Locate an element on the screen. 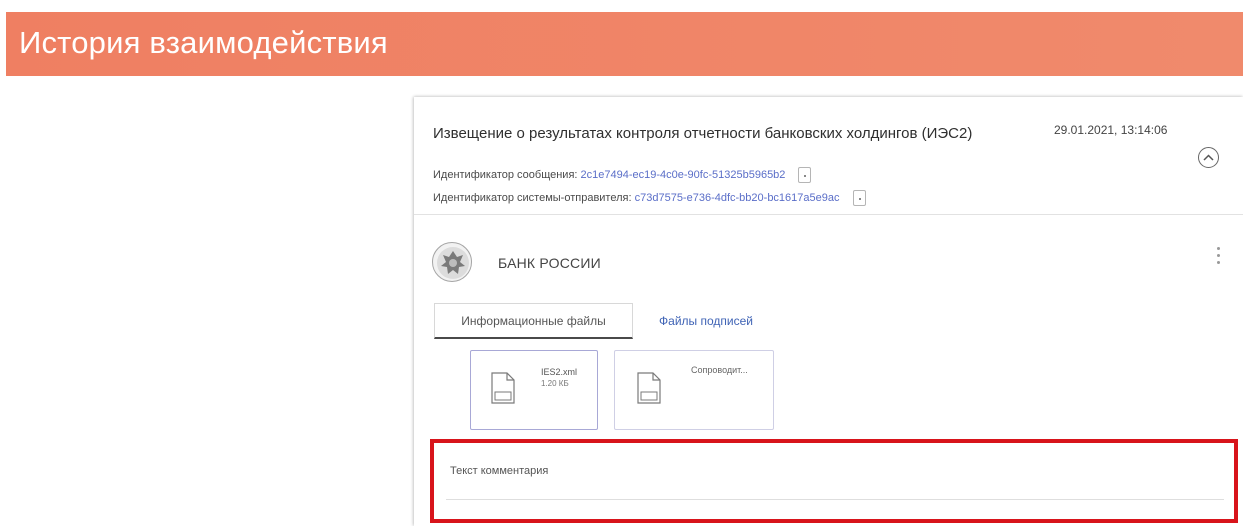 This screenshot has height=526, width=1243. comment-input: Текст комментария is located at coordinates (499, 471).